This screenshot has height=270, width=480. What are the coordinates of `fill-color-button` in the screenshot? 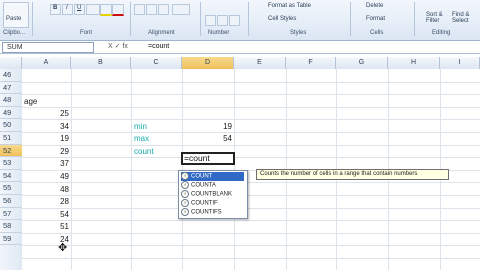 It's located at (106, 10).